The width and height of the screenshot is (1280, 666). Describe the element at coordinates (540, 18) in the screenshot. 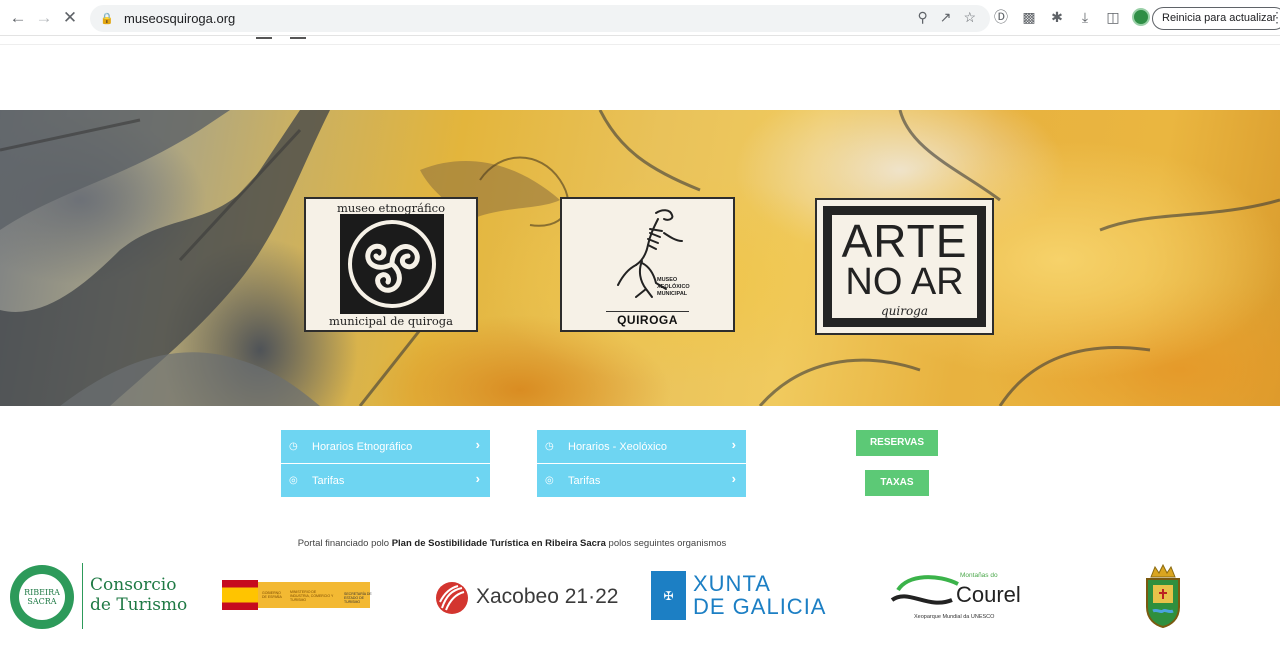

I see `address-bar: 🔒 museosquiroga.org ⚲ ↗ ☆` at that location.